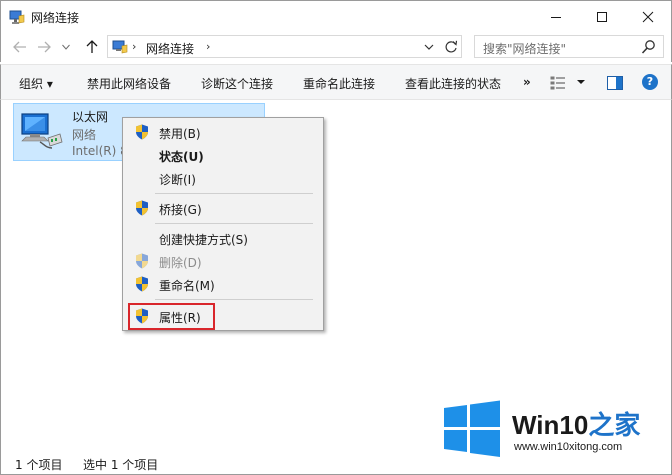 The width and height of the screenshot is (672, 475). Describe the element at coordinates (472, 428) in the screenshot. I see `windows-logo-icon` at that location.